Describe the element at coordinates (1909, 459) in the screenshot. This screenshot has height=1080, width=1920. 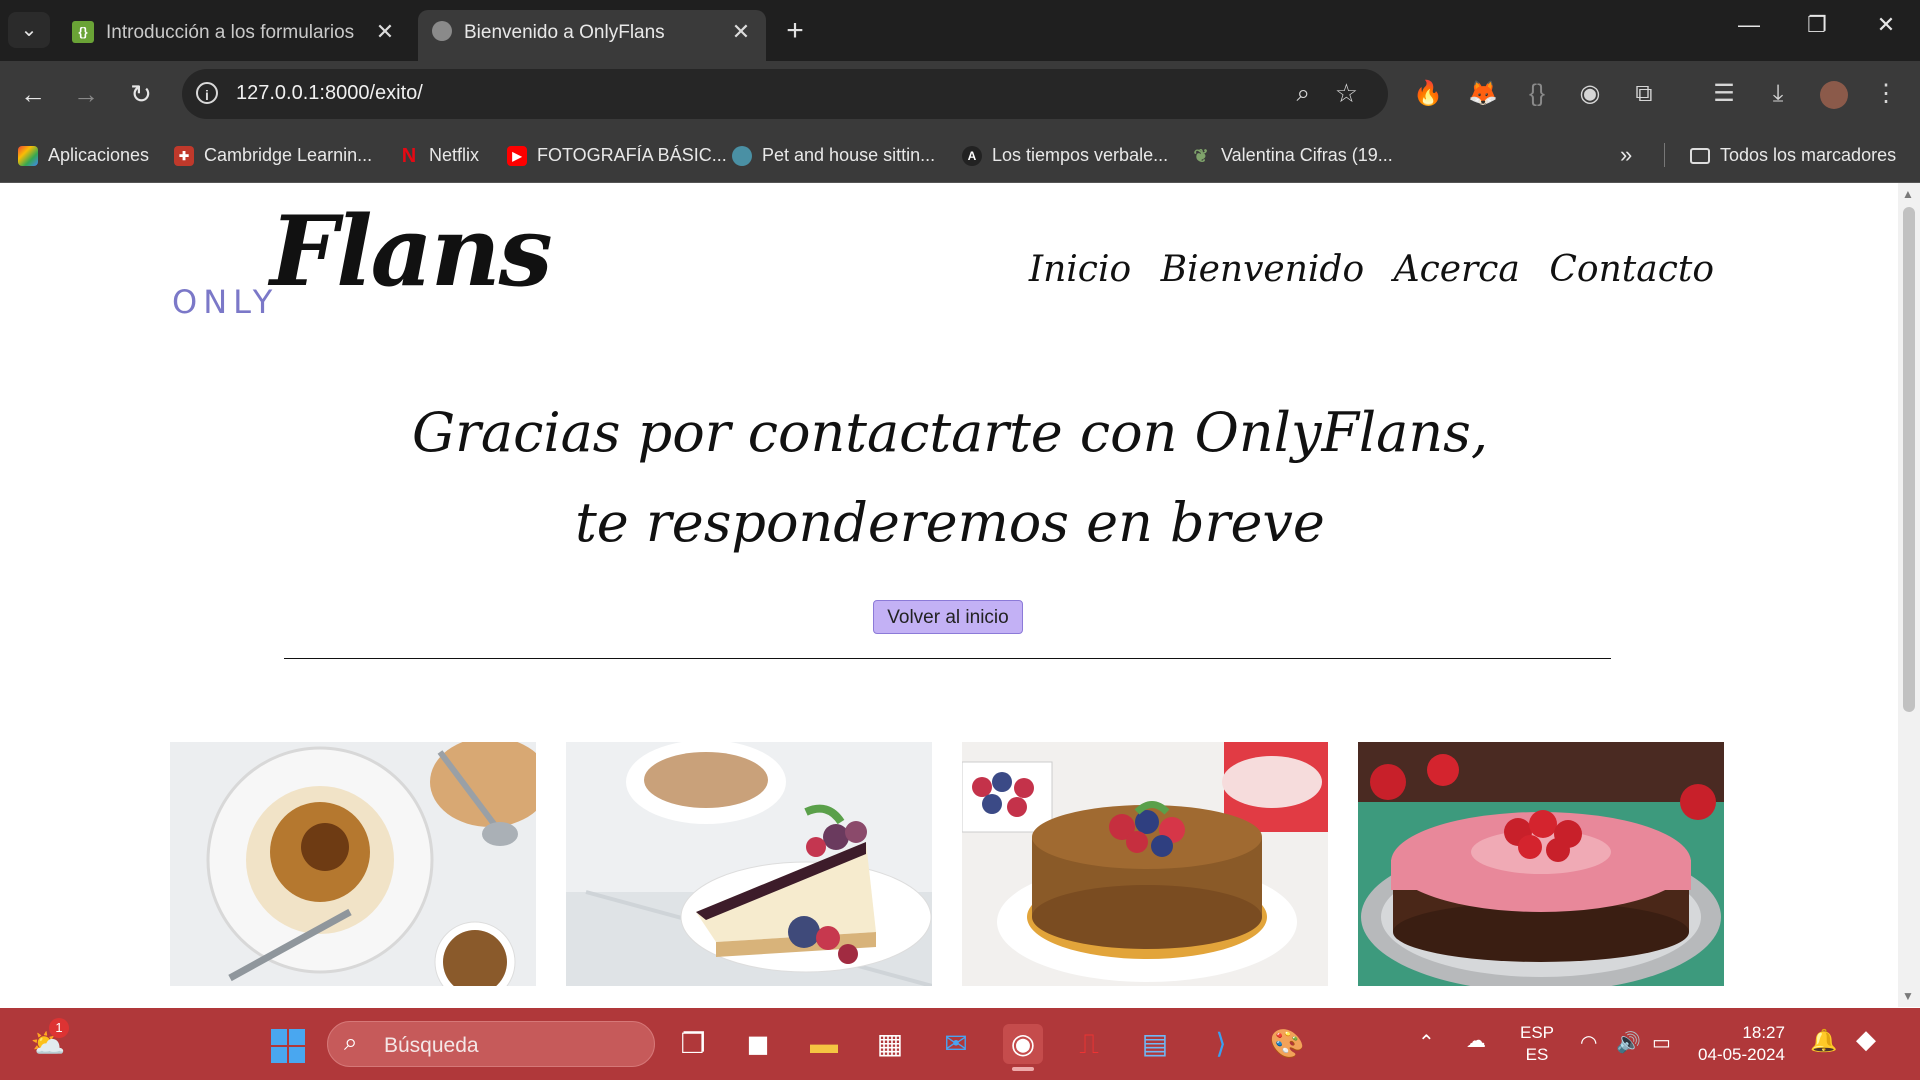
I see `scrollbar-thumb` at that location.